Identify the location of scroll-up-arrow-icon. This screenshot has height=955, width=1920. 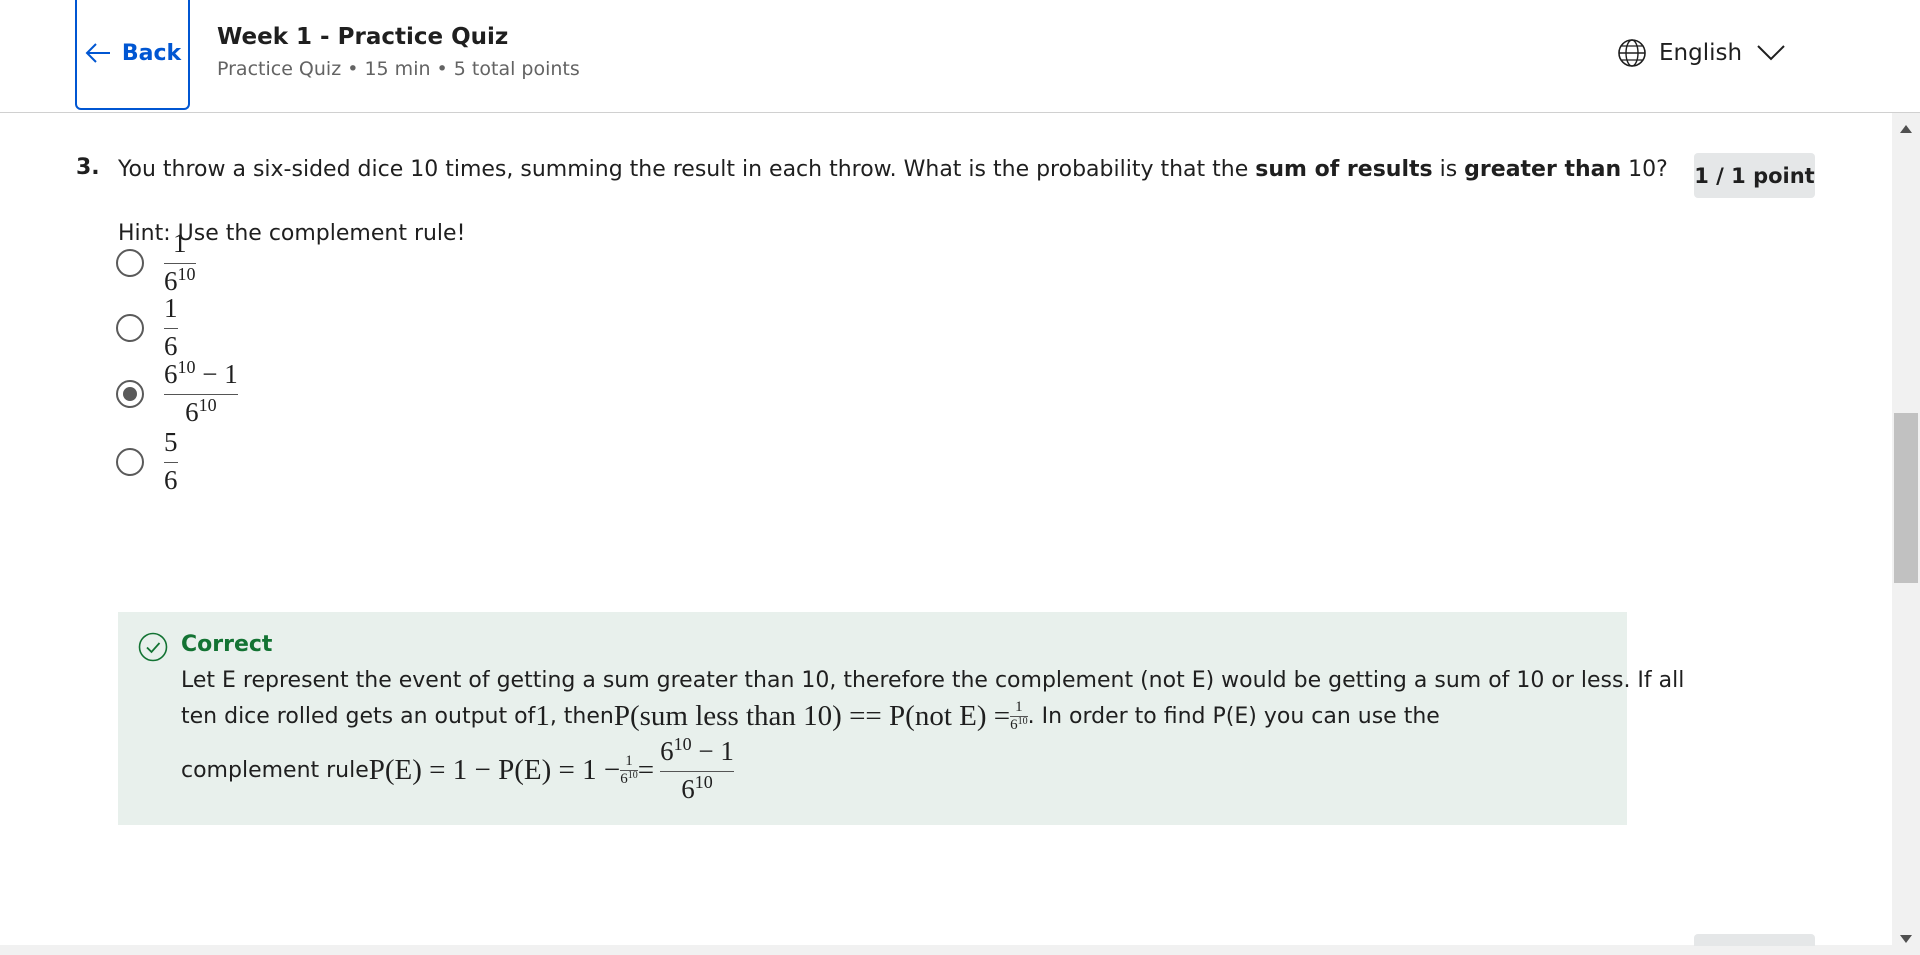
(1906, 129).